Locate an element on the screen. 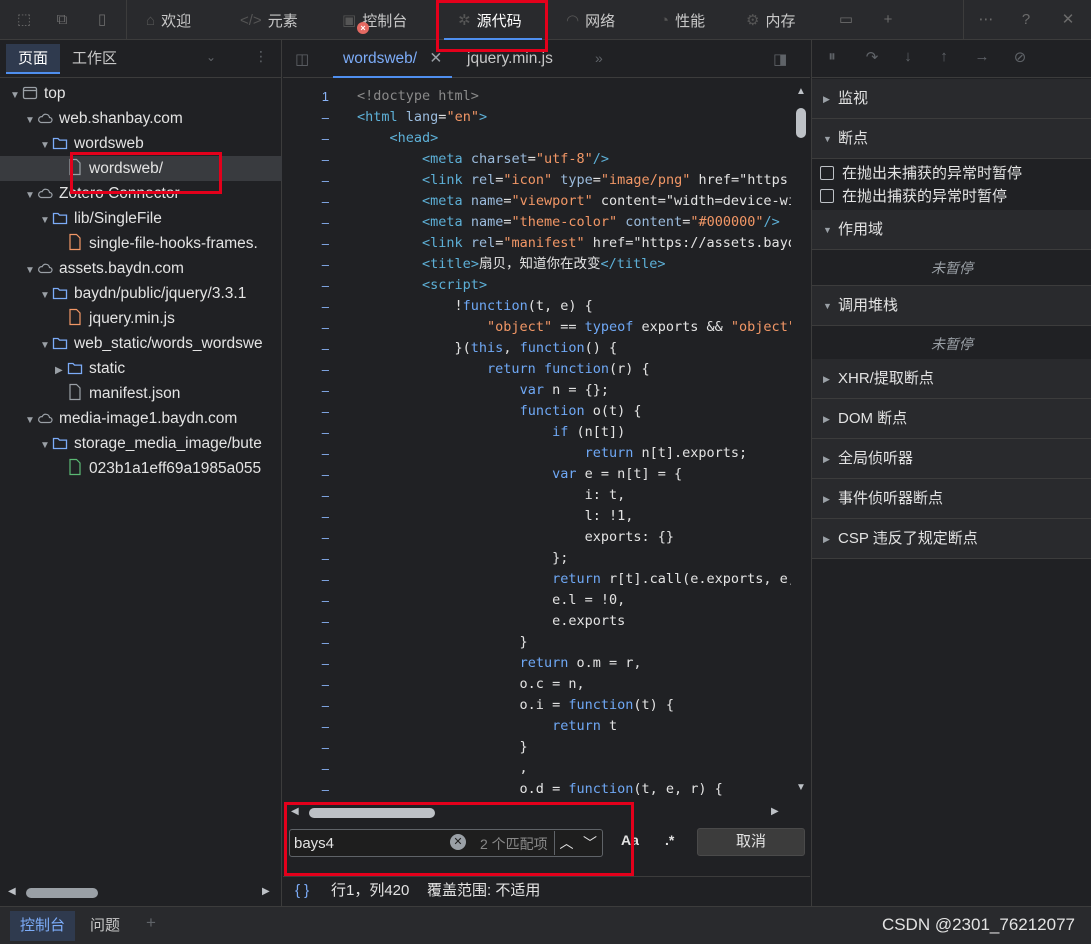 The image size is (1091, 944). pause-caught-option: 在抛出捕获的异常时暂停 is located at coordinates (951, 196).